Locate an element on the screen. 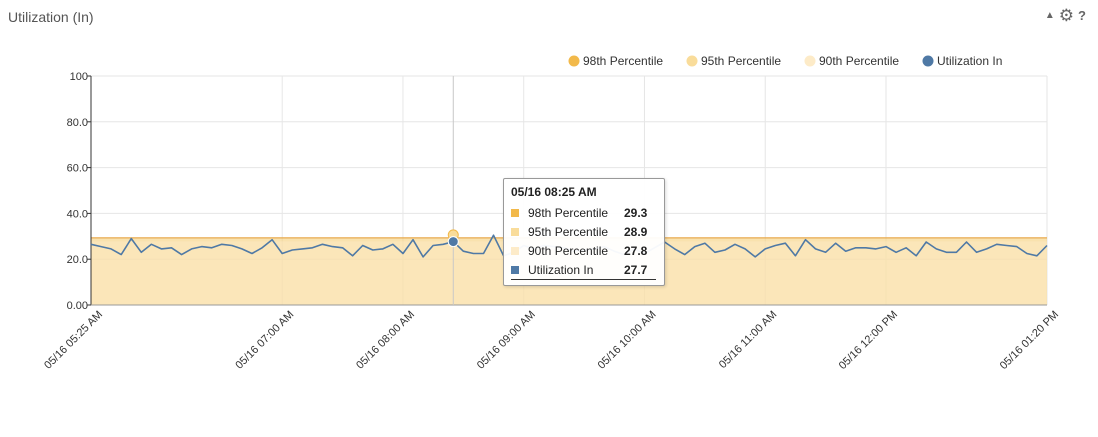  hover-marker-utilization is located at coordinates (453, 242).